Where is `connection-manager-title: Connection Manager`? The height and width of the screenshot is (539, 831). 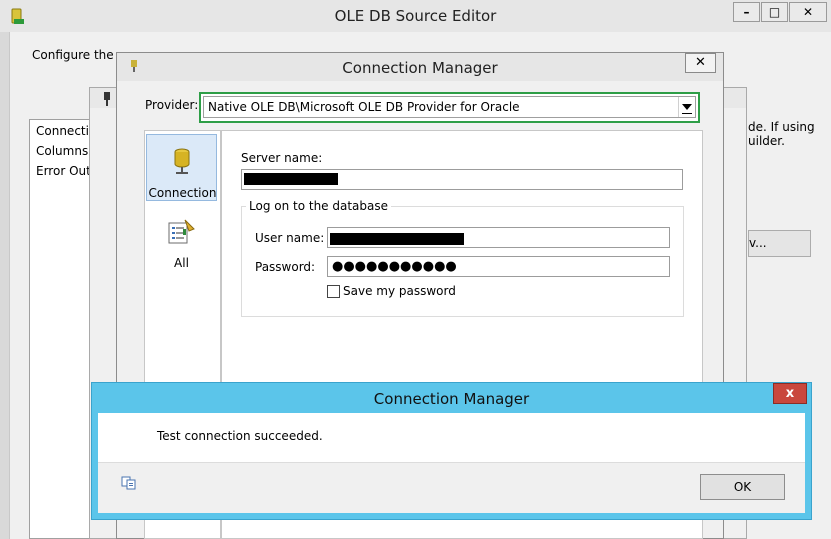
connection-manager-title: Connection Manager is located at coordinates (420, 68).